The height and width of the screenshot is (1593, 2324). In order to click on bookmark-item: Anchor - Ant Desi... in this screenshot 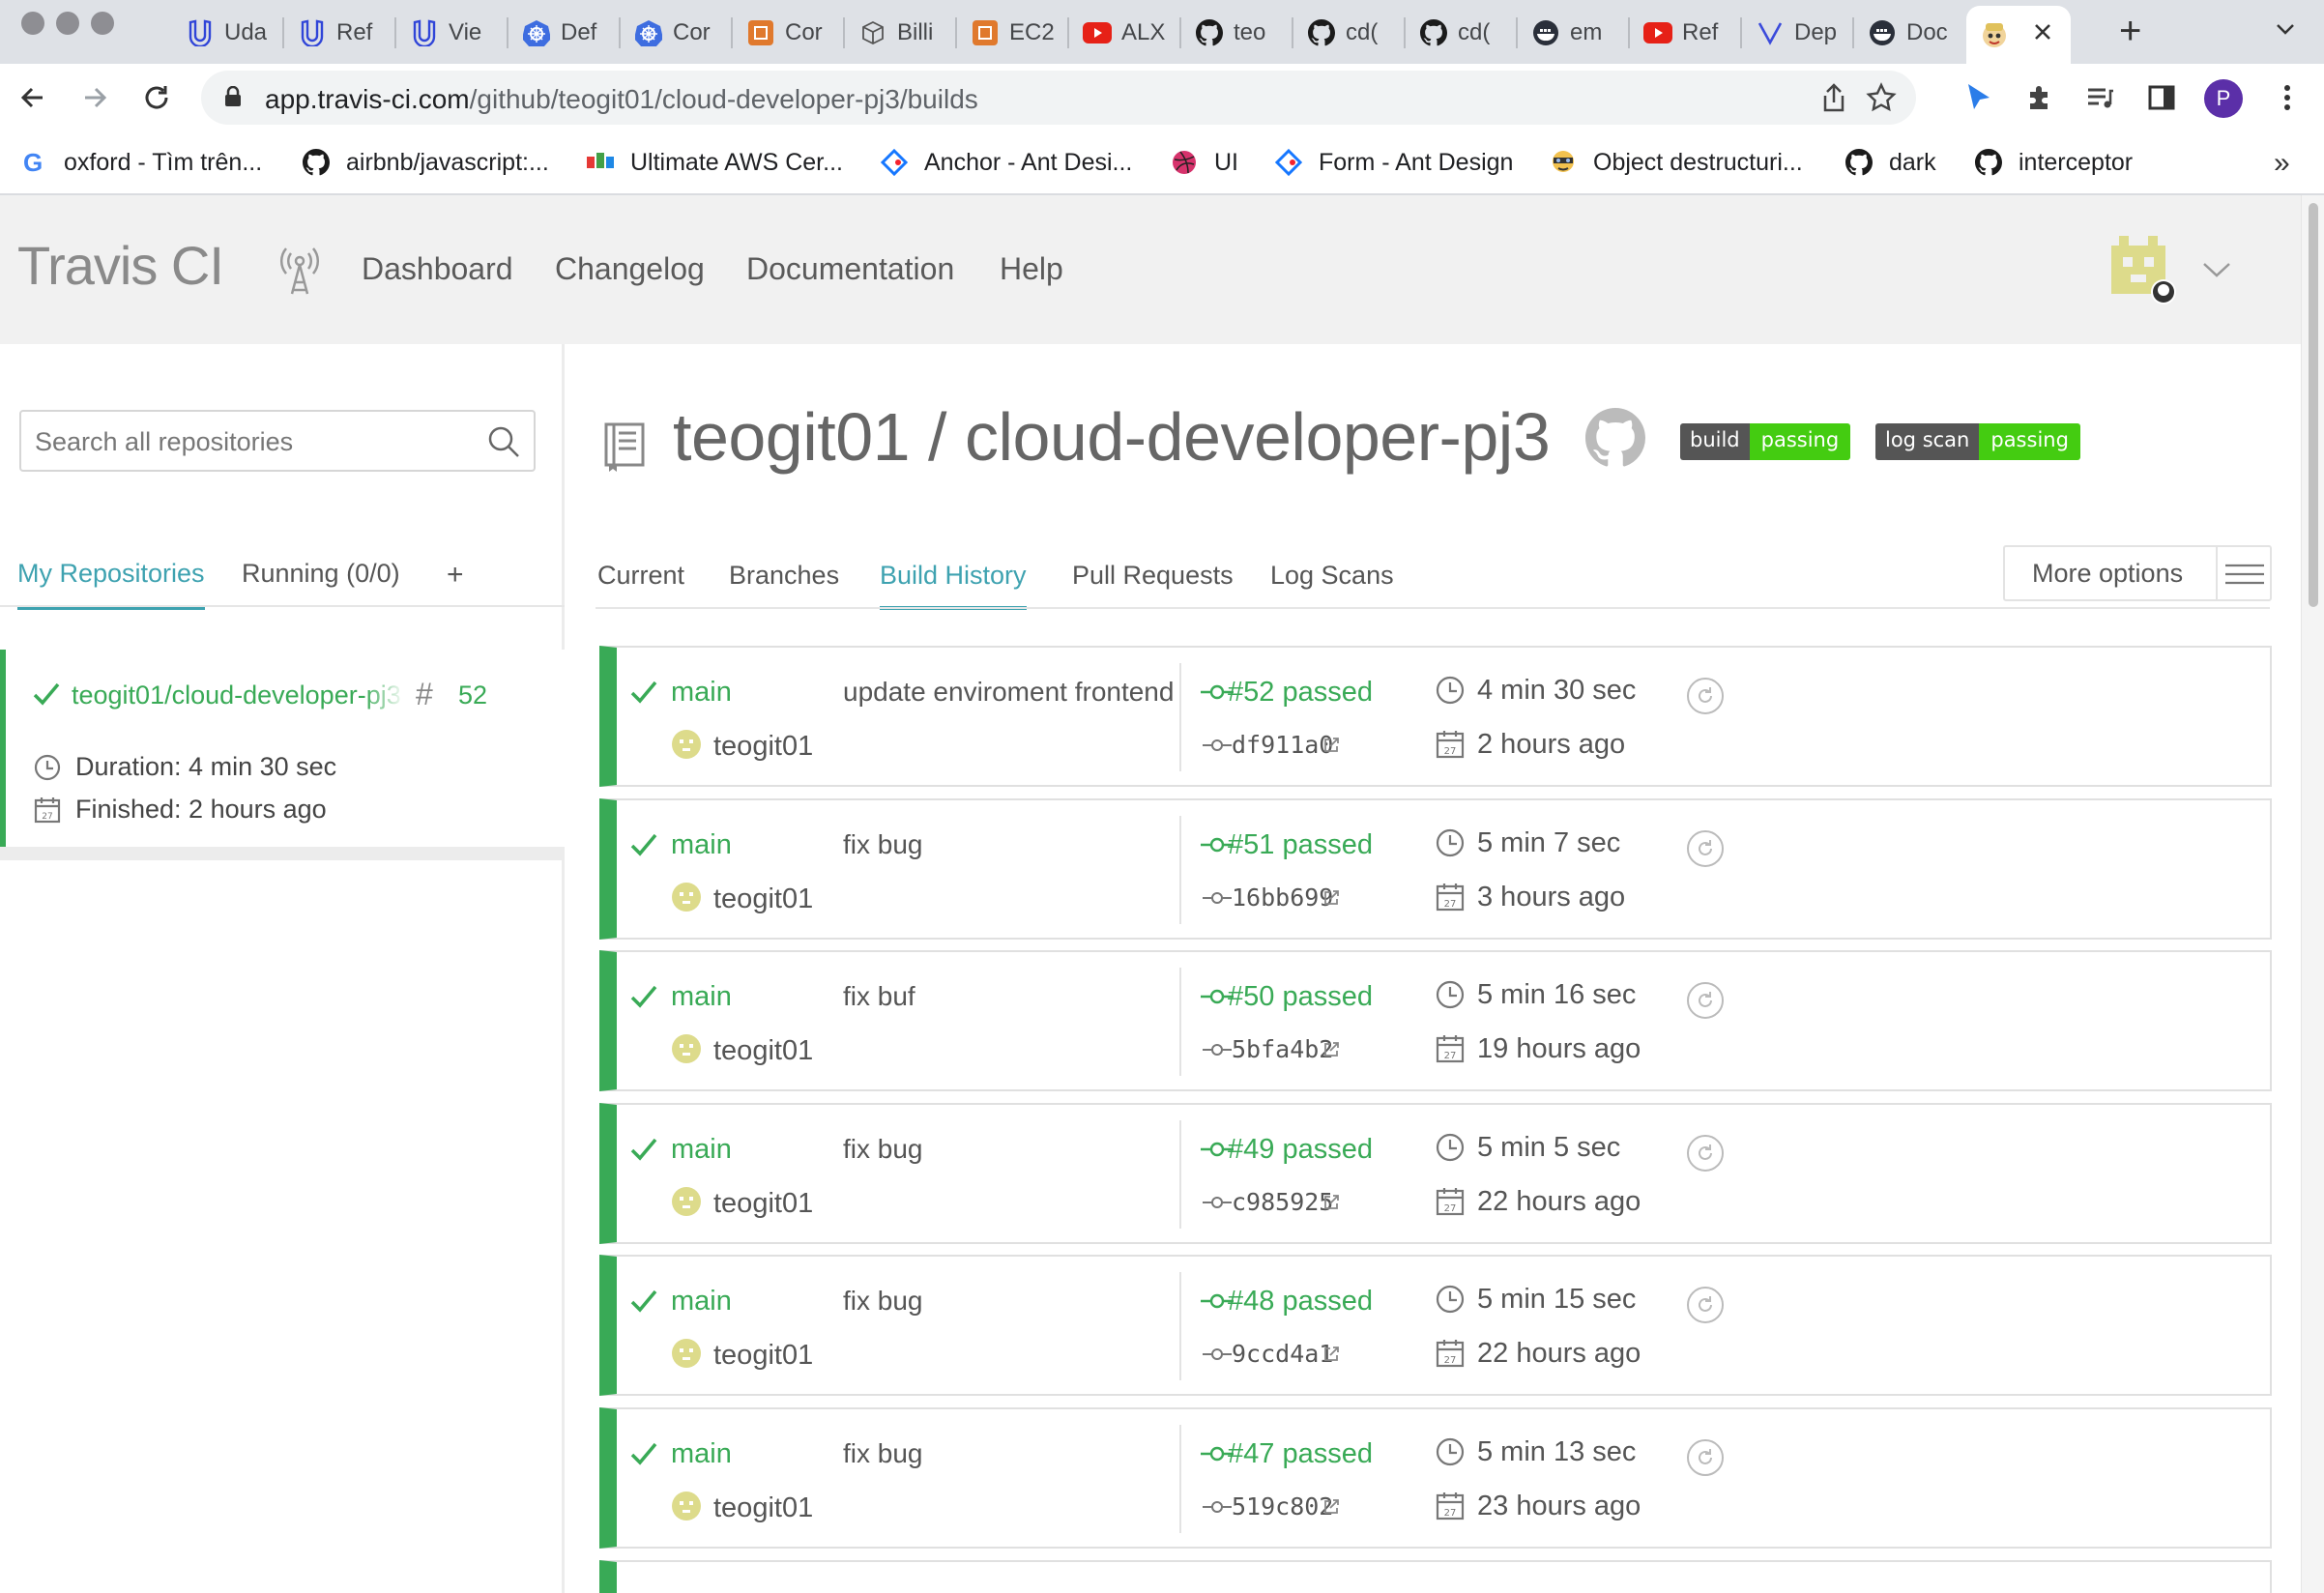, I will do `click(1006, 162)`.